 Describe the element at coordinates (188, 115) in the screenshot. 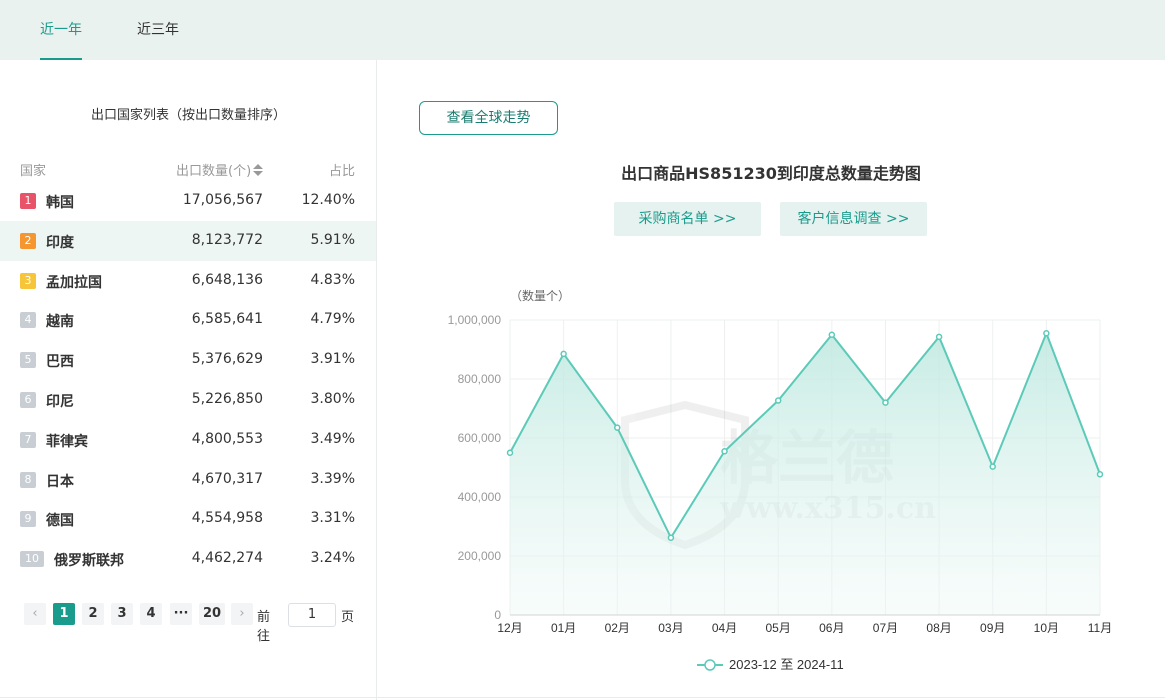

I see `country-list-title: 出口国家列表（按出口数量排序）` at that location.